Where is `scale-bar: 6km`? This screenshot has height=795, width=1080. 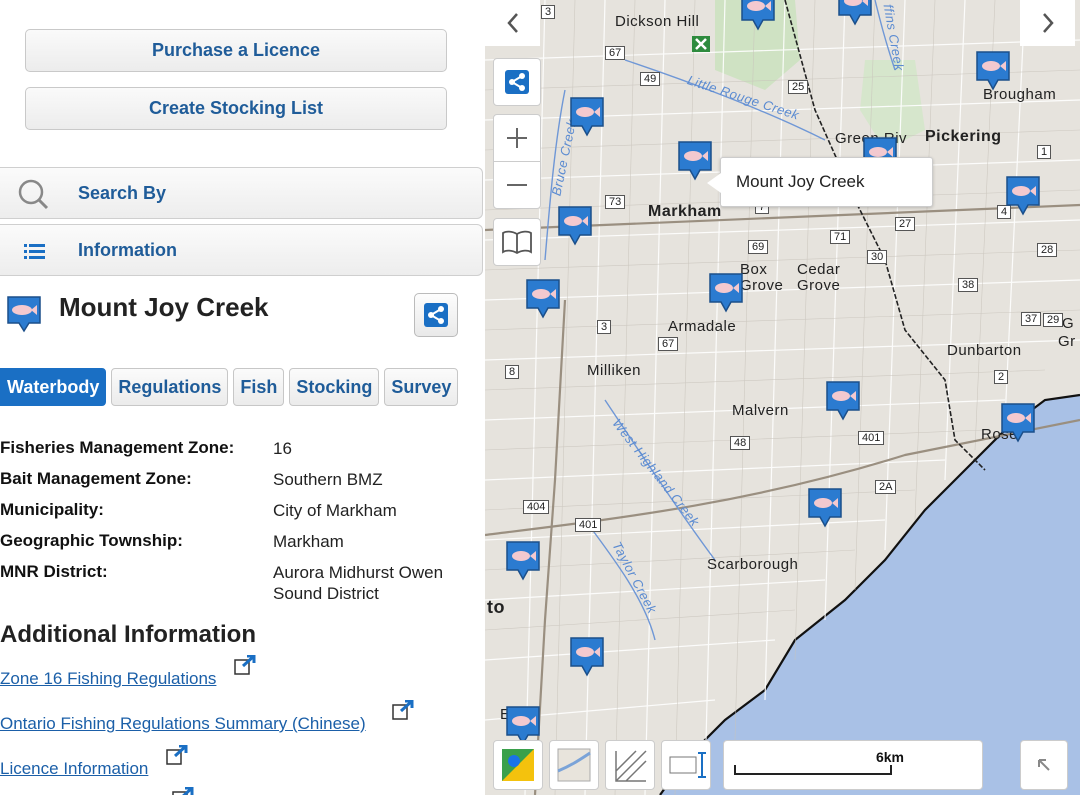
scale-bar: 6km is located at coordinates (853, 765).